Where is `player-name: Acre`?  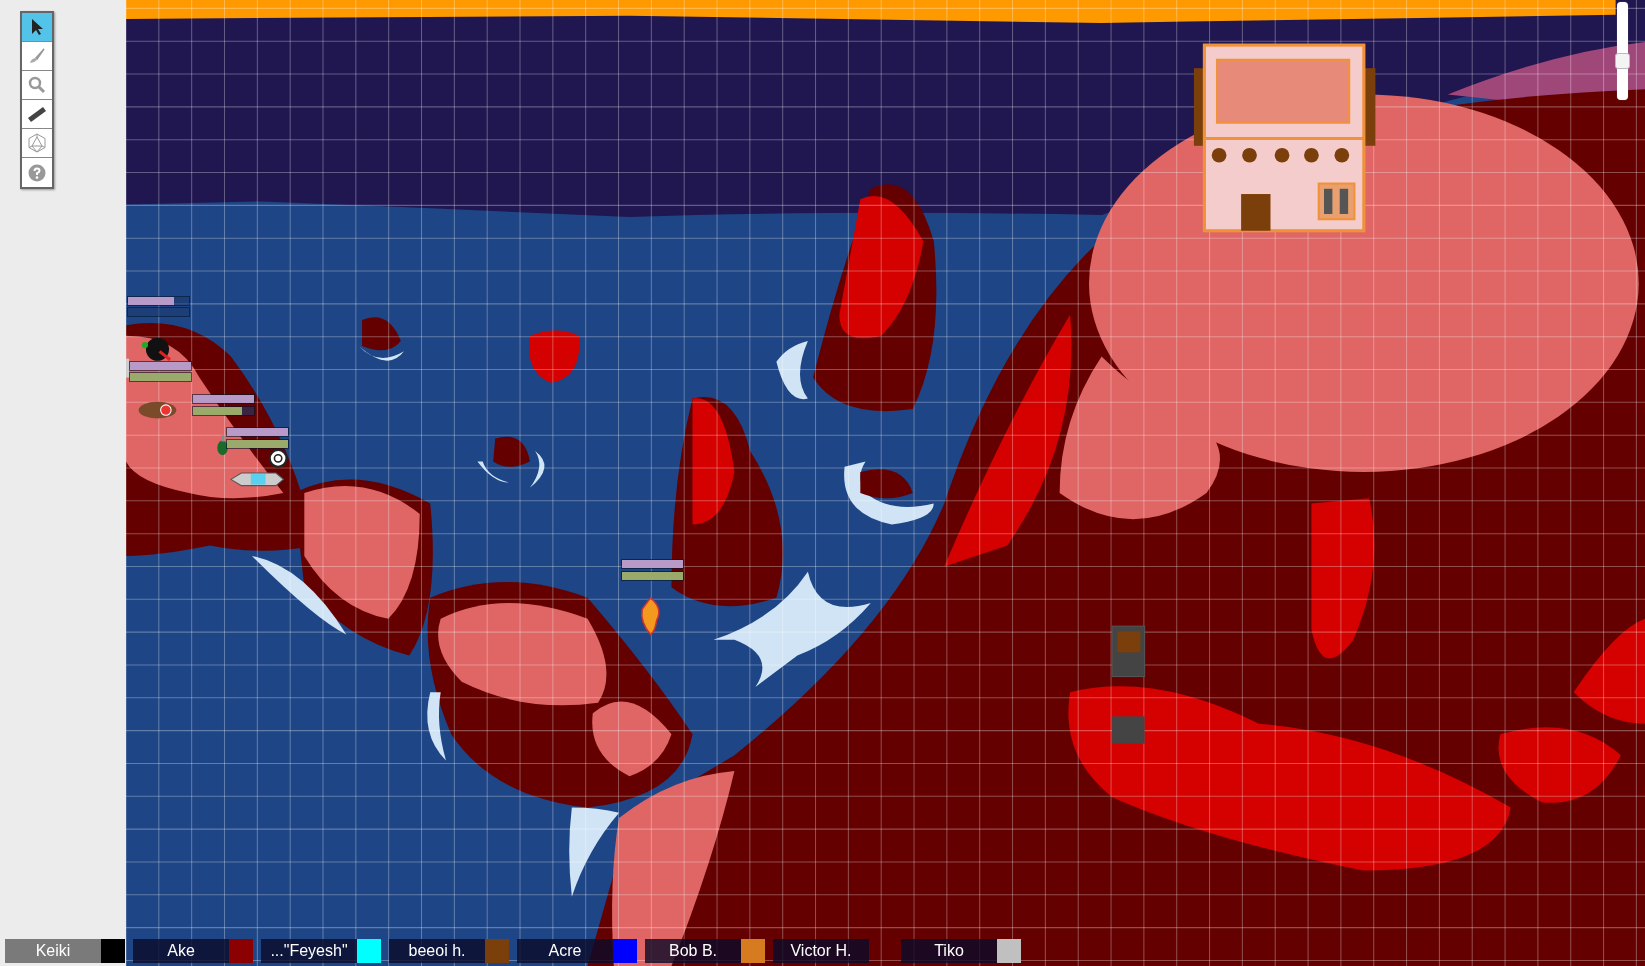 player-name: Acre is located at coordinates (565, 951).